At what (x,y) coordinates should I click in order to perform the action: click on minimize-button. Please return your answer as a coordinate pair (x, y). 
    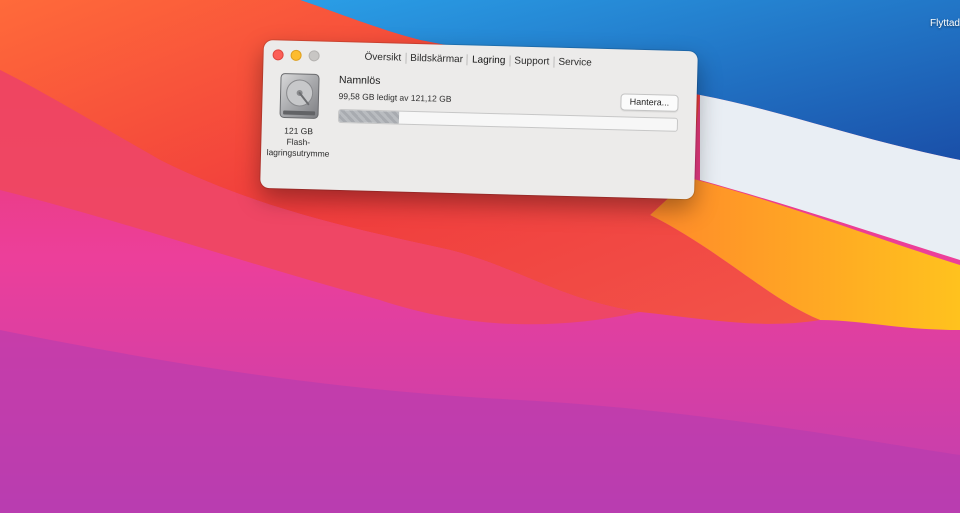
    Looking at the image, I should click on (296, 55).